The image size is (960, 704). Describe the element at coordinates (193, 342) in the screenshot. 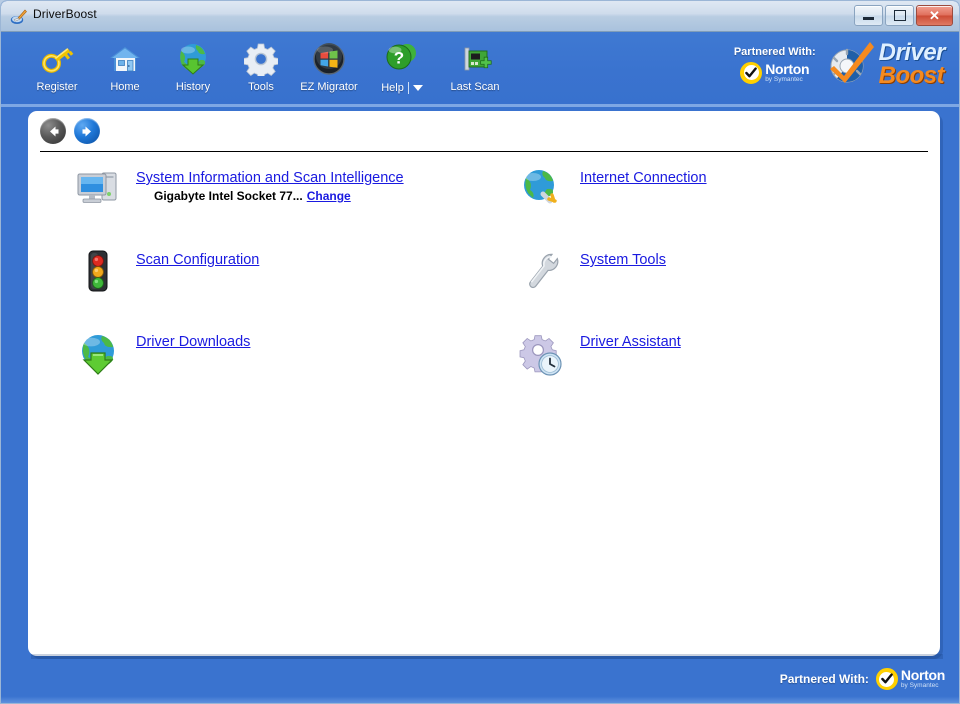

I see `link-driver-downloads: Driver Downloads` at that location.